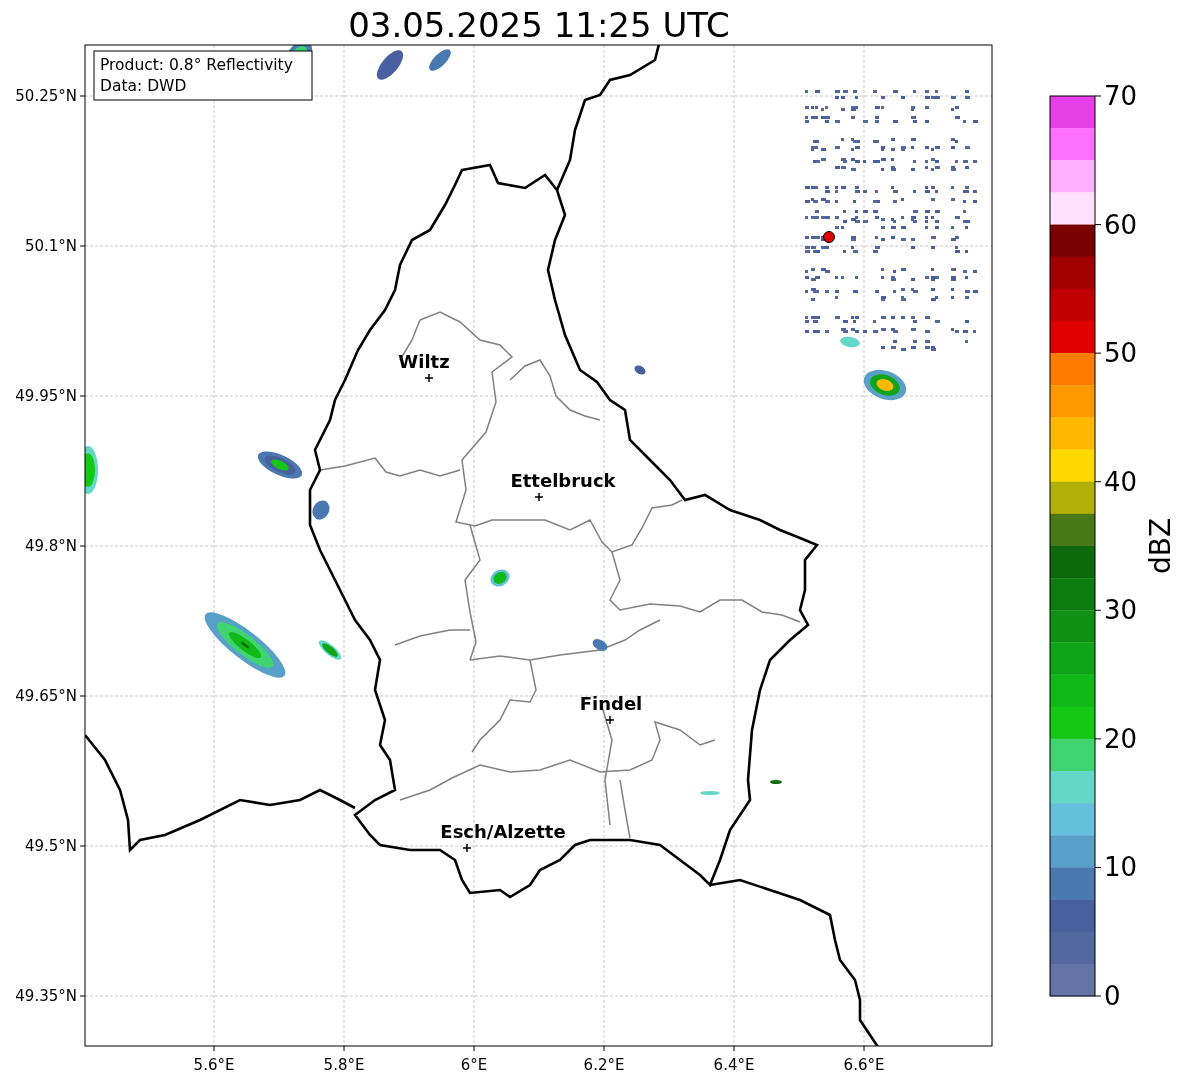 The height and width of the screenshot is (1081, 1184). I want to click on colorbar-tick-label: 0, so click(1112, 996).